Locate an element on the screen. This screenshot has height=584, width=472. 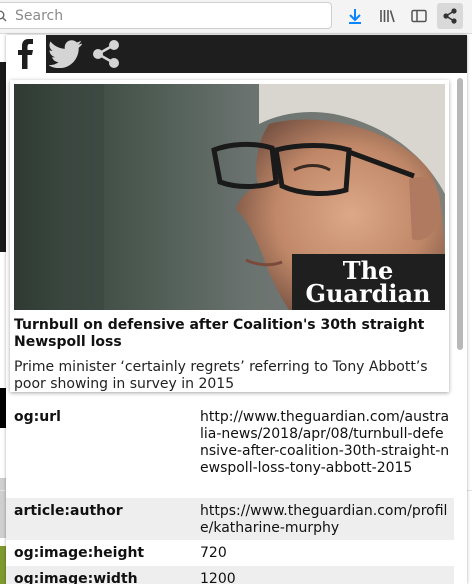
sidebar-button is located at coordinates (419, 16).